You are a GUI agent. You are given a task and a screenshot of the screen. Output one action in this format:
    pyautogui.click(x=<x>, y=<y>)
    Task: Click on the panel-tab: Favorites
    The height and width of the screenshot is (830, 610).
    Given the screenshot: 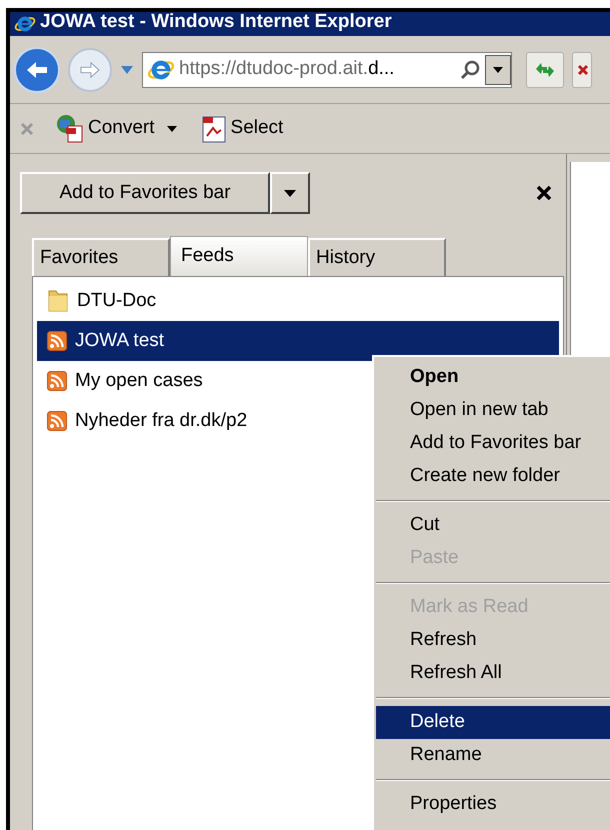 What is the action you would take?
    pyautogui.click(x=101, y=257)
    